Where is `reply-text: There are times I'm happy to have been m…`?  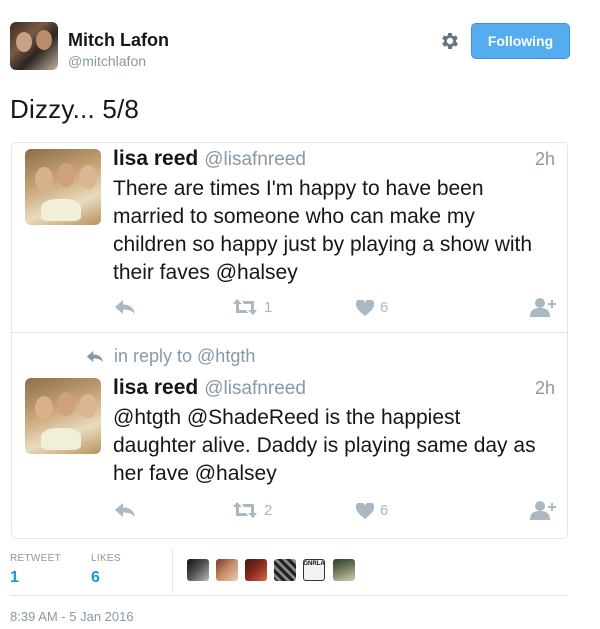 reply-text: There are times I'm happy to have been m… is located at coordinates (323, 230).